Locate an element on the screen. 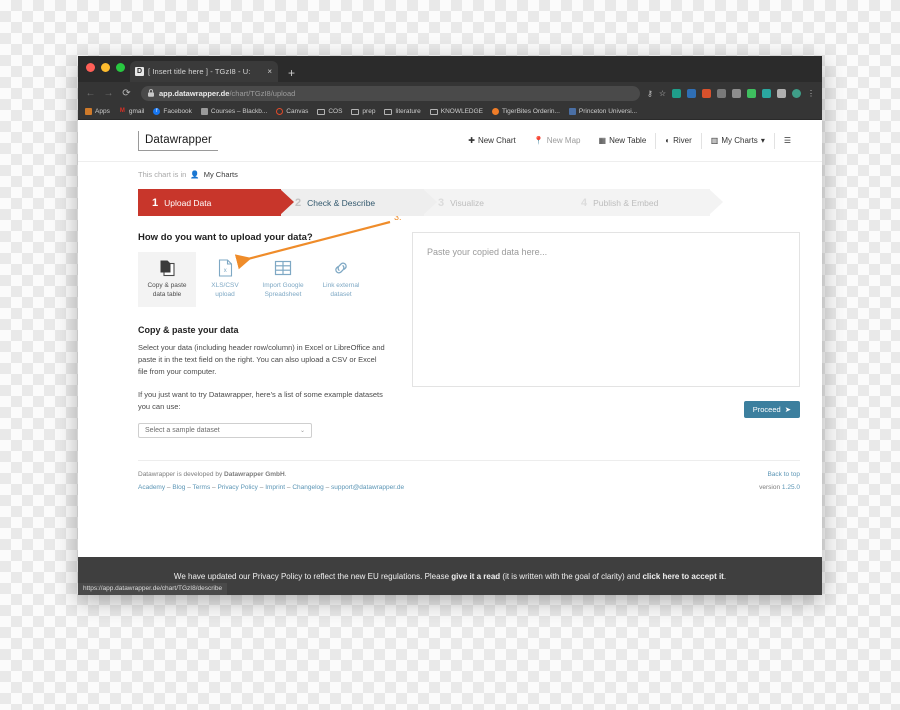 This screenshot has height=710, width=900. mail-ext-icon is located at coordinates (676, 93).